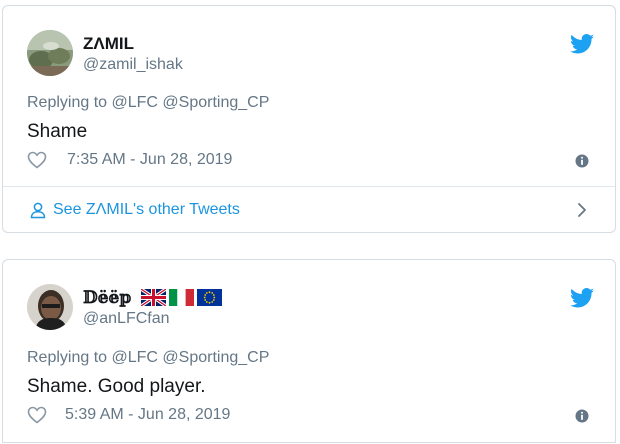 This screenshot has width=620, height=444. I want to click on tweet-timestamp: 7:35 AM - Jun 28, 2019, so click(149, 160).